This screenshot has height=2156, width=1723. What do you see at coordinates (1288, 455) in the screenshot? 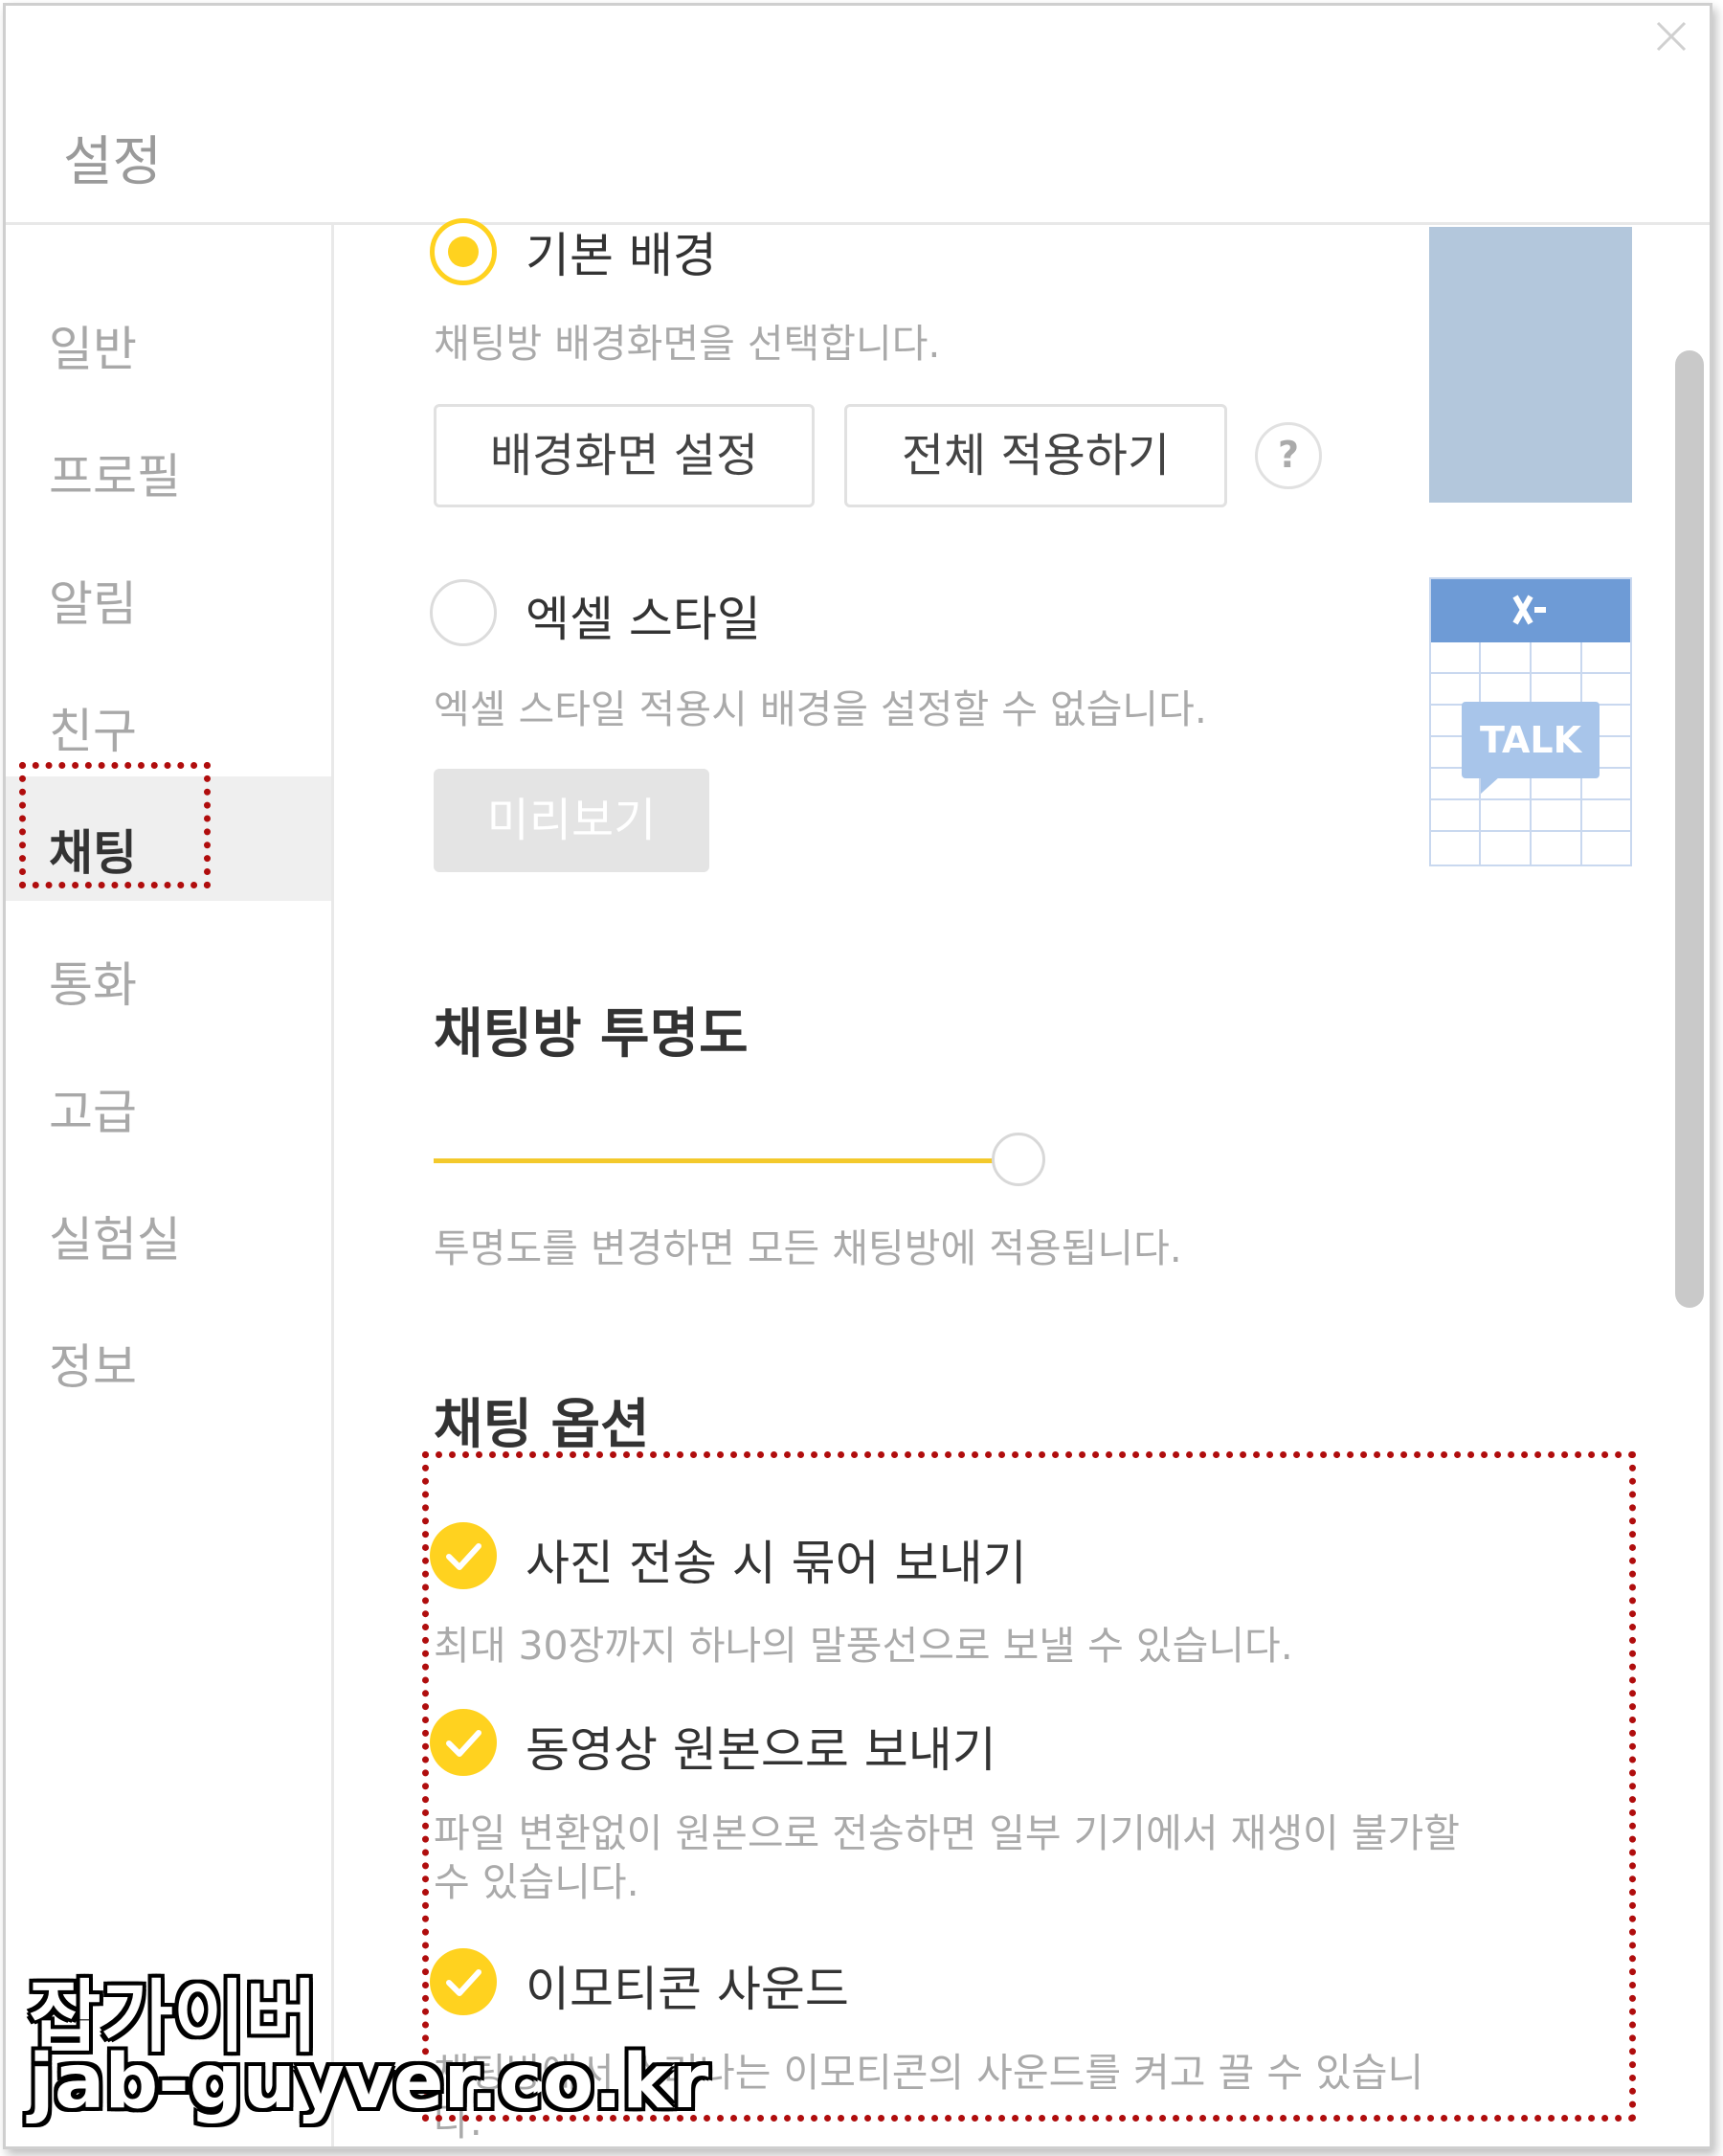
I see `help-icon: ?` at bounding box center [1288, 455].